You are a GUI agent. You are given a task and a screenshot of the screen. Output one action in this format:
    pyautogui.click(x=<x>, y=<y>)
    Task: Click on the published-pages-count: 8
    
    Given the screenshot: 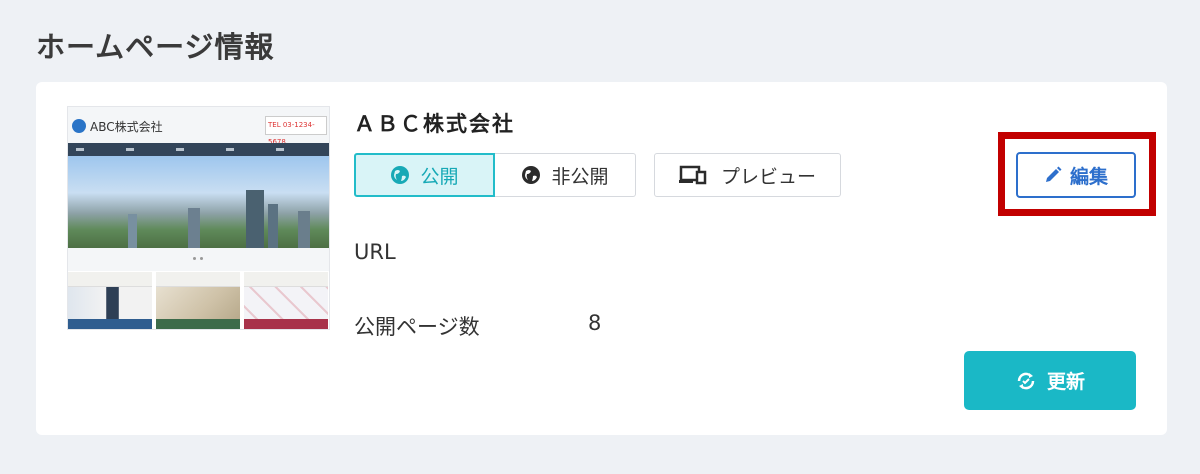 What is the action you would take?
    pyautogui.click(x=595, y=323)
    